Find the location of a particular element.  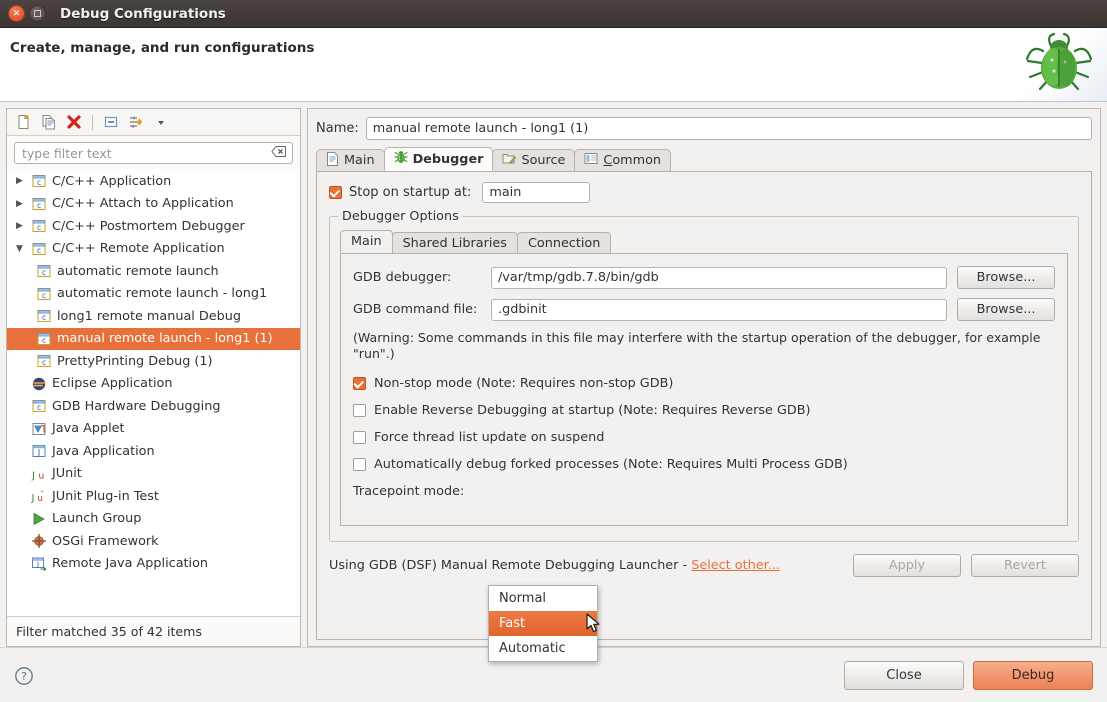

tree-item: c PrettyPrinting Debug (1) is located at coordinates (153, 361).